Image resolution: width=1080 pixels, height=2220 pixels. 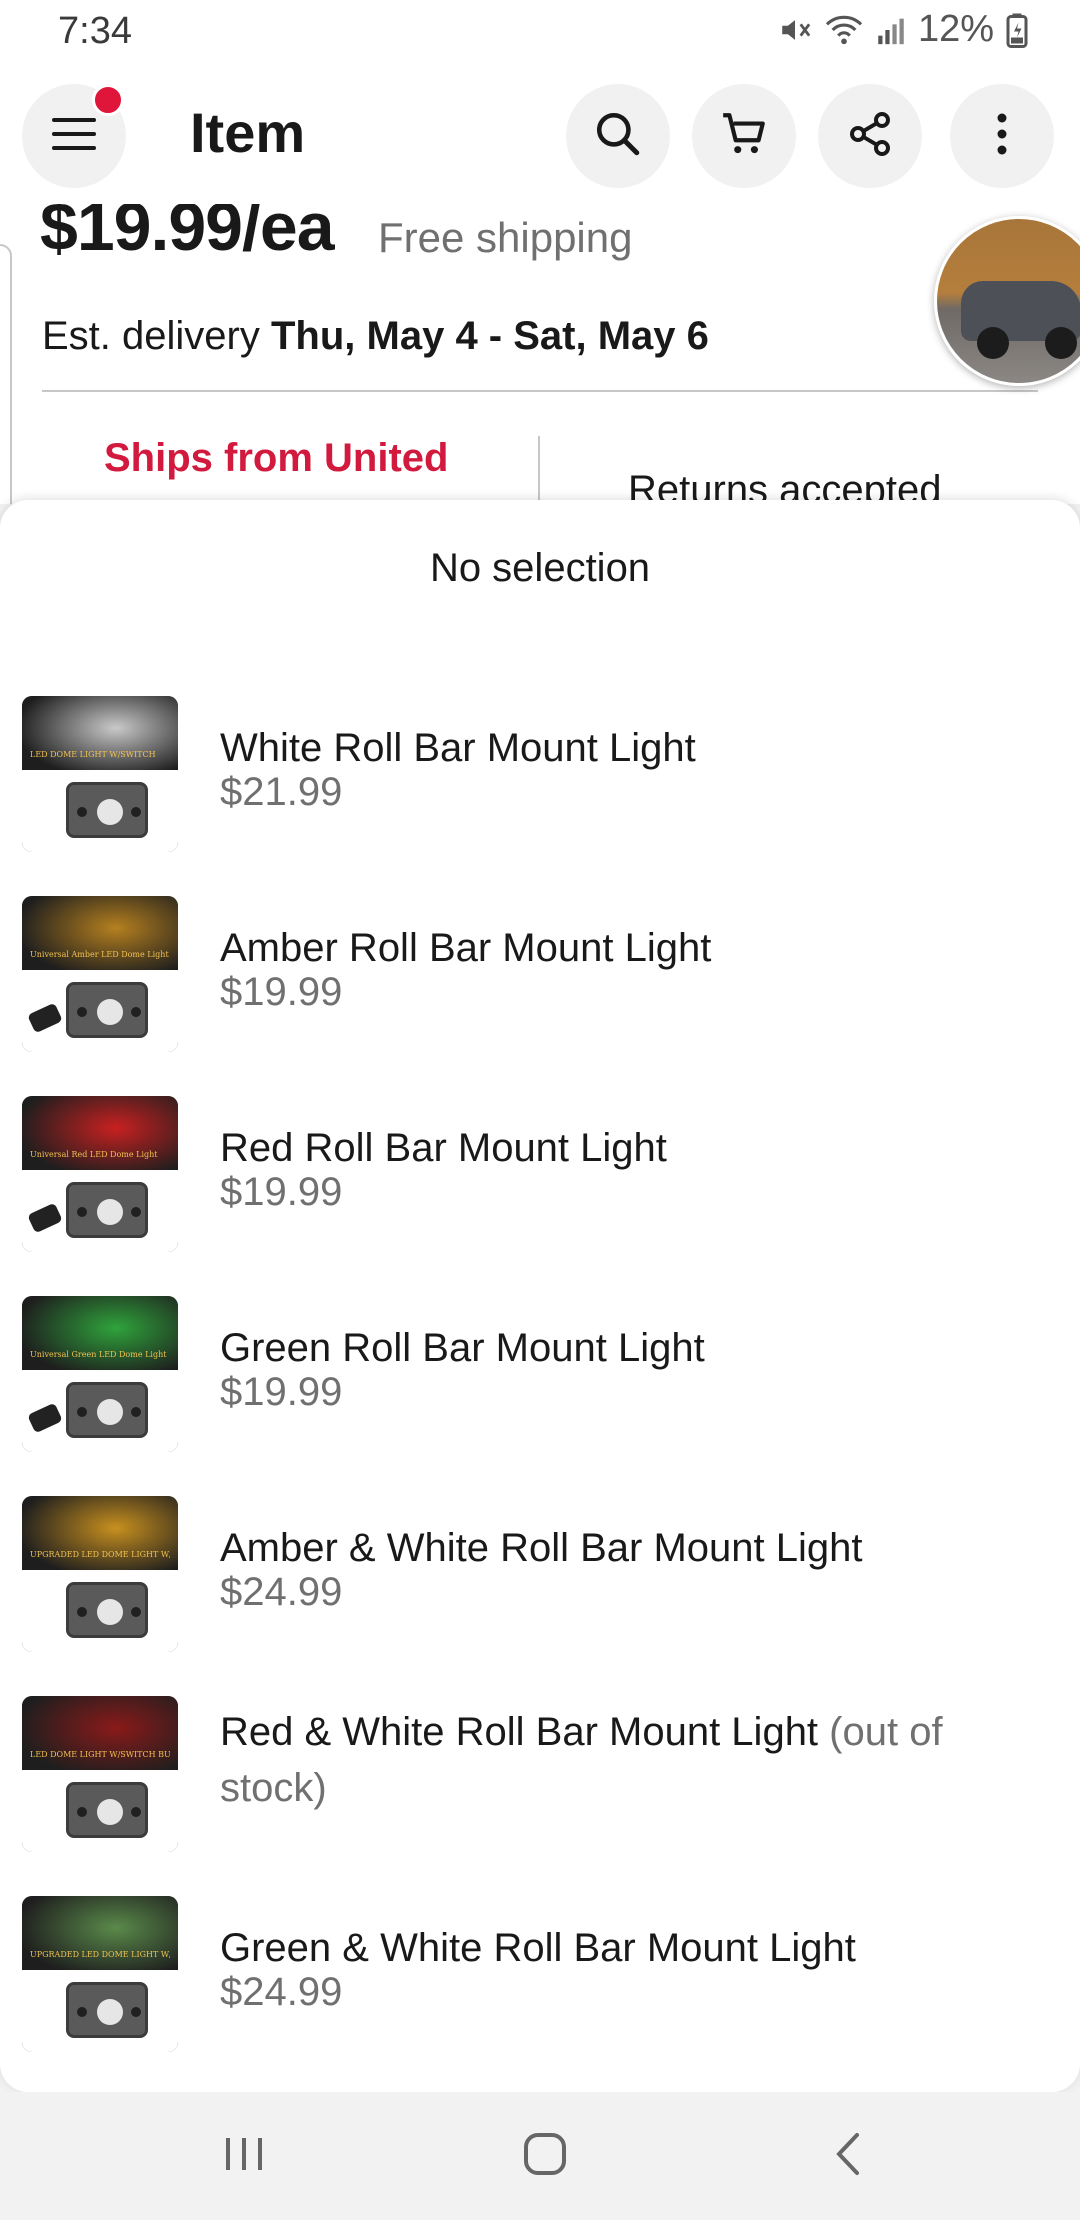 What do you see at coordinates (540, 568) in the screenshot?
I see `selection-status: No selection` at bounding box center [540, 568].